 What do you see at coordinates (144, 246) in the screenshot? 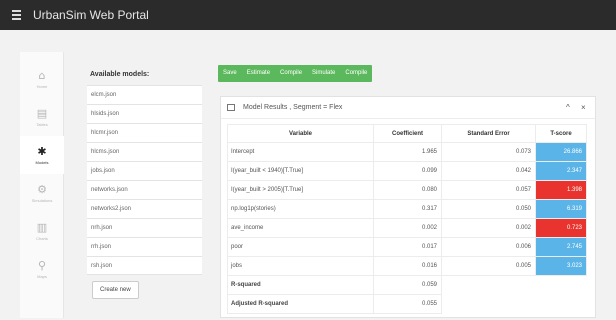
I see `list-item: rrh.json` at bounding box center [144, 246].